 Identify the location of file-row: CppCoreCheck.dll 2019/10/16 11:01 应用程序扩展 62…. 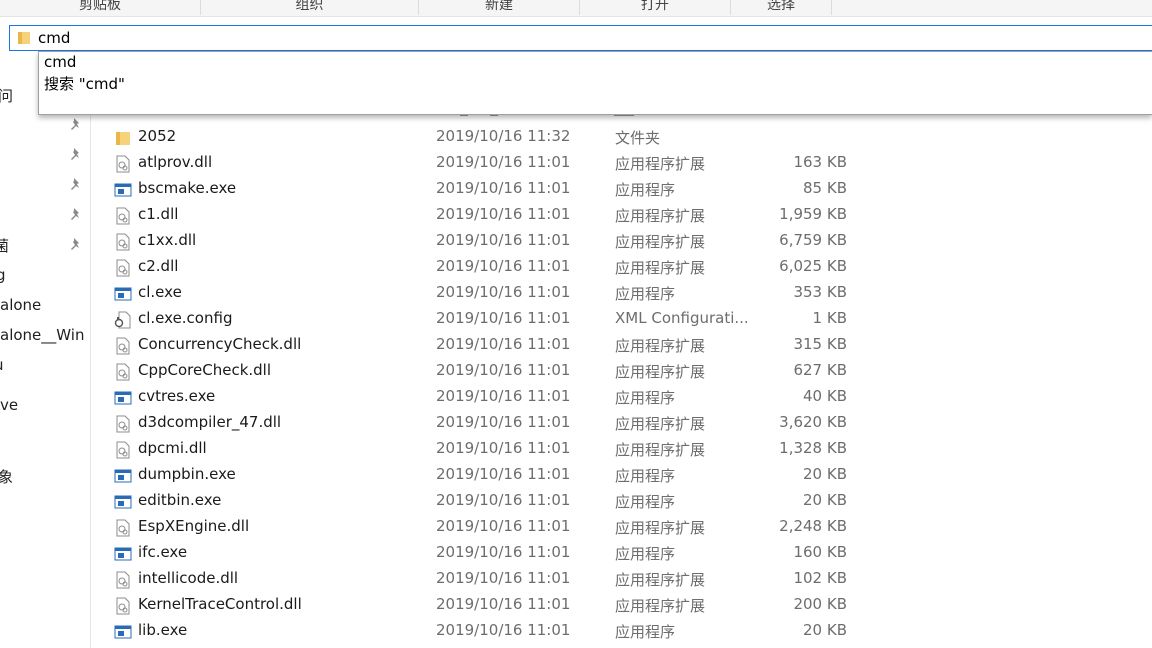
(494, 371).